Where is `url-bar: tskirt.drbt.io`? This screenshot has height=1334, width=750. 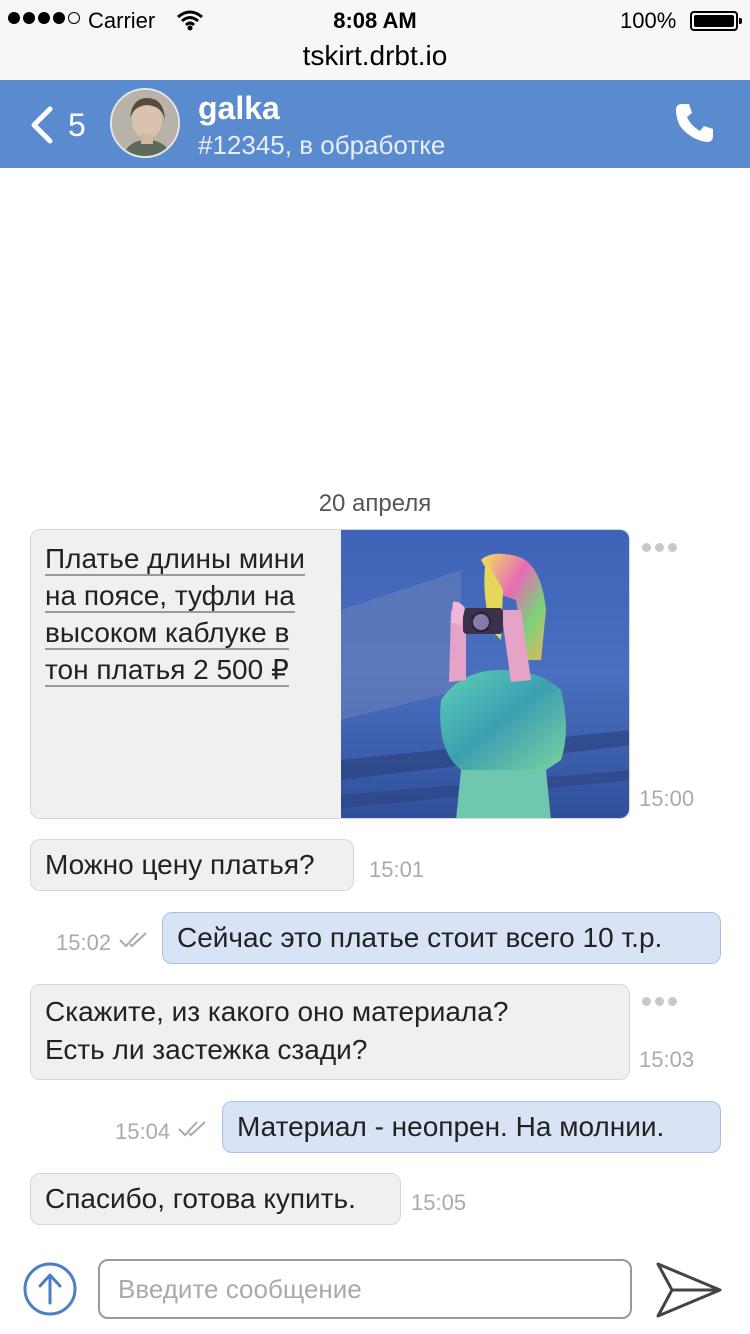 url-bar: tskirt.drbt.io is located at coordinates (375, 60).